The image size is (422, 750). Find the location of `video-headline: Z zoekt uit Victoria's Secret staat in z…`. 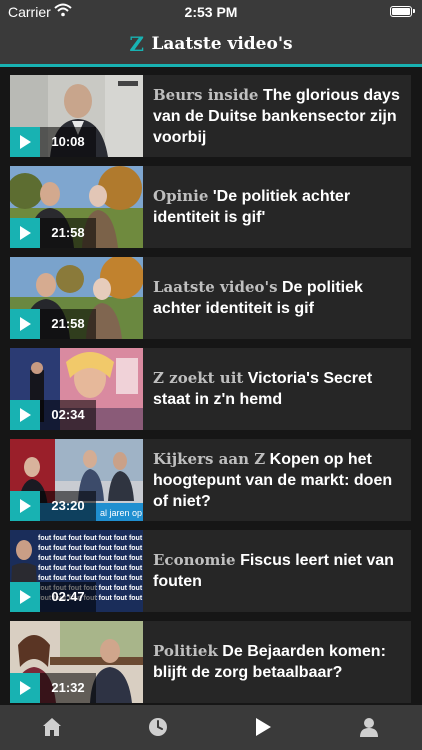

video-headline: Z zoekt uit Victoria's Secret staat in z… is located at coordinates (278, 389).